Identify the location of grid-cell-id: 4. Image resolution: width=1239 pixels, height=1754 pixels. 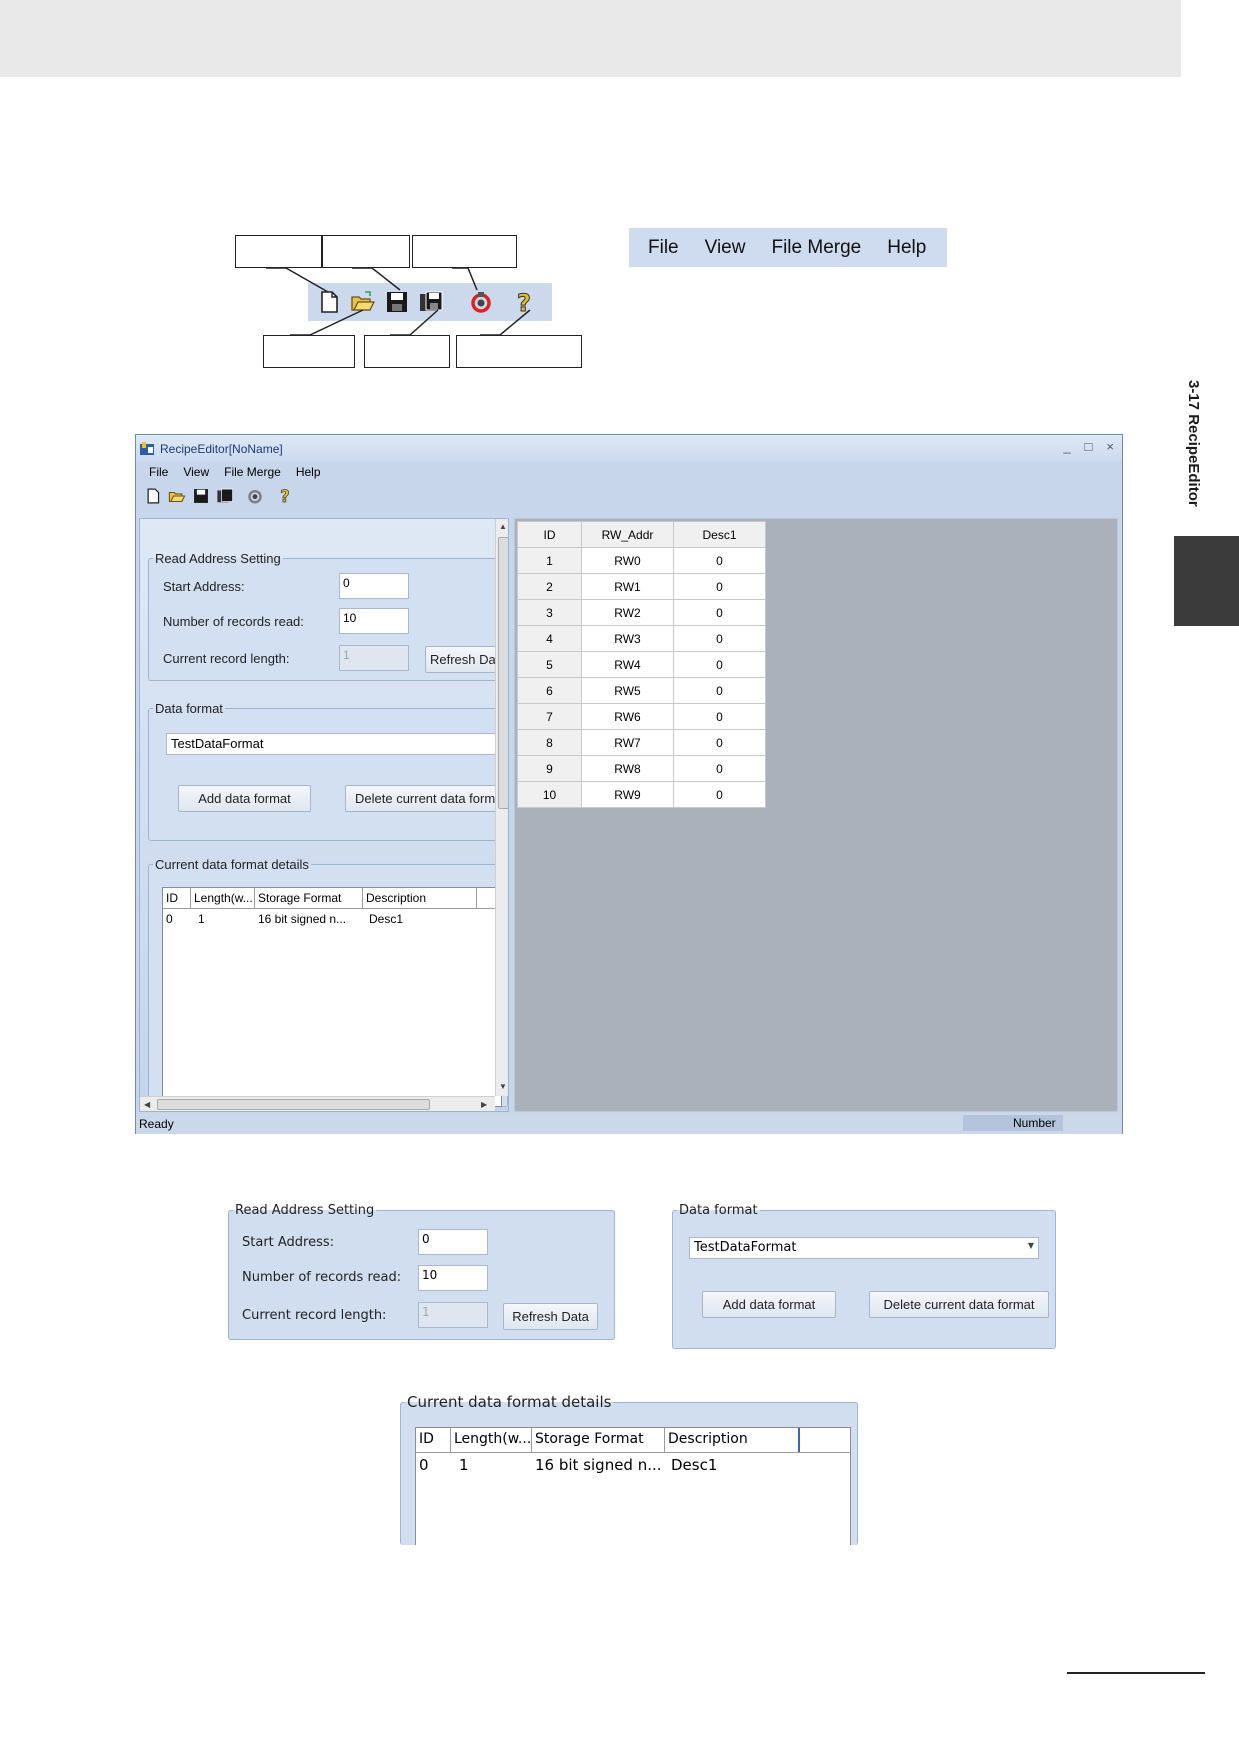
(549, 638).